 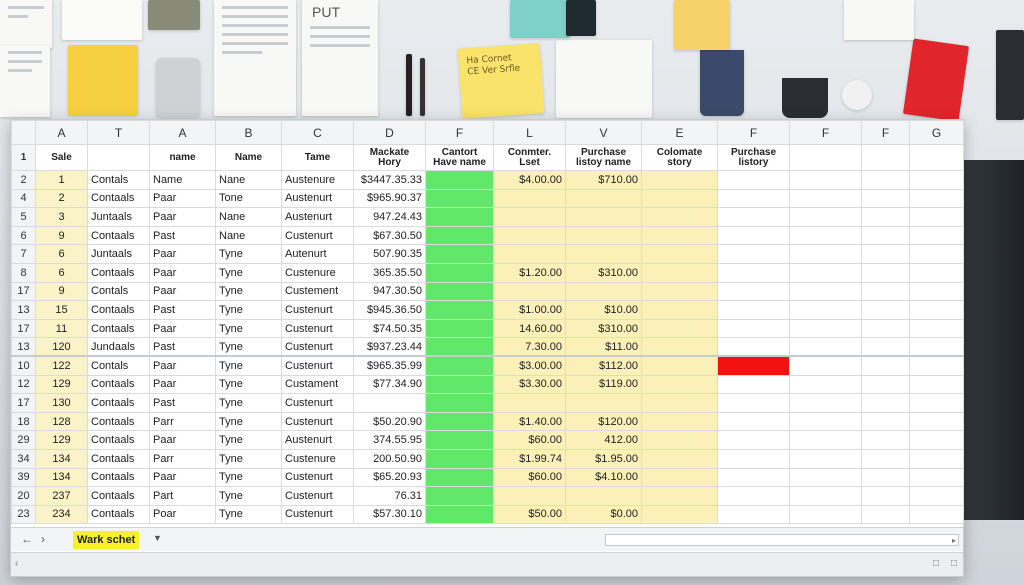 What do you see at coordinates (936, 563) in the screenshot?
I see `view-toggle-icon: □` at bounding box center [936, 563].